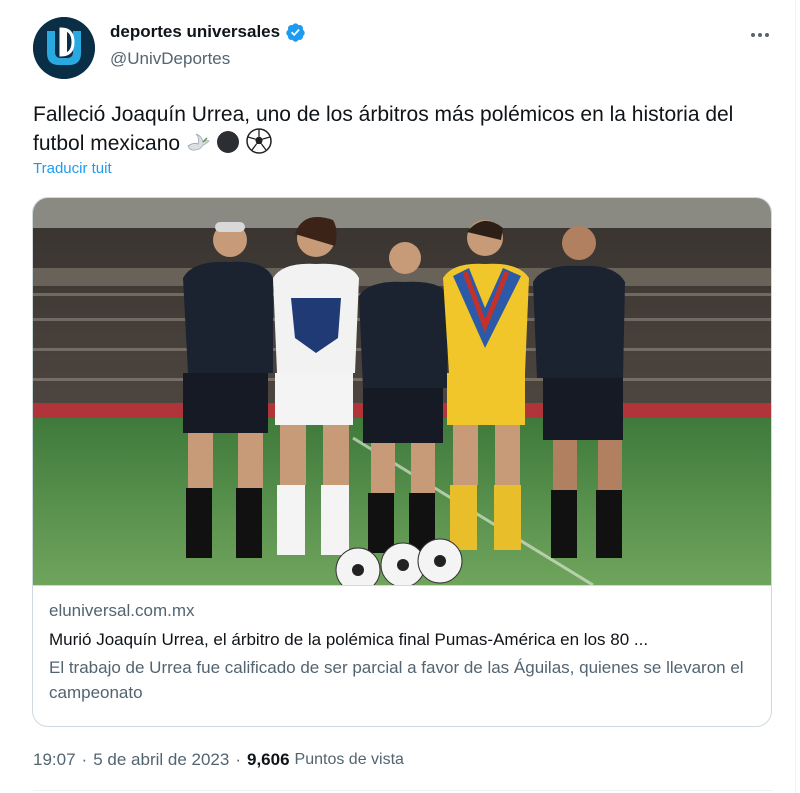 The width and height of the screenshot is (800, 793). What do you see at coordinates (760, 35) in the screenshot?
I see `more-options-icon` at bounding box center [760, 35].